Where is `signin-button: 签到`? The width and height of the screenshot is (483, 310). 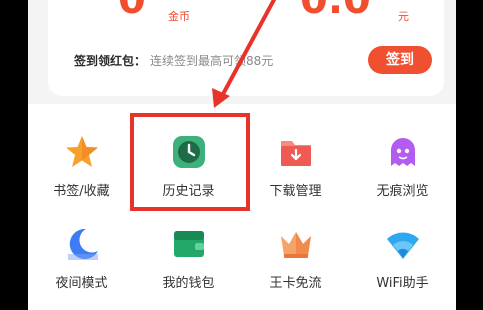
signin-button: 签到 is located at coordinates (400, 60).